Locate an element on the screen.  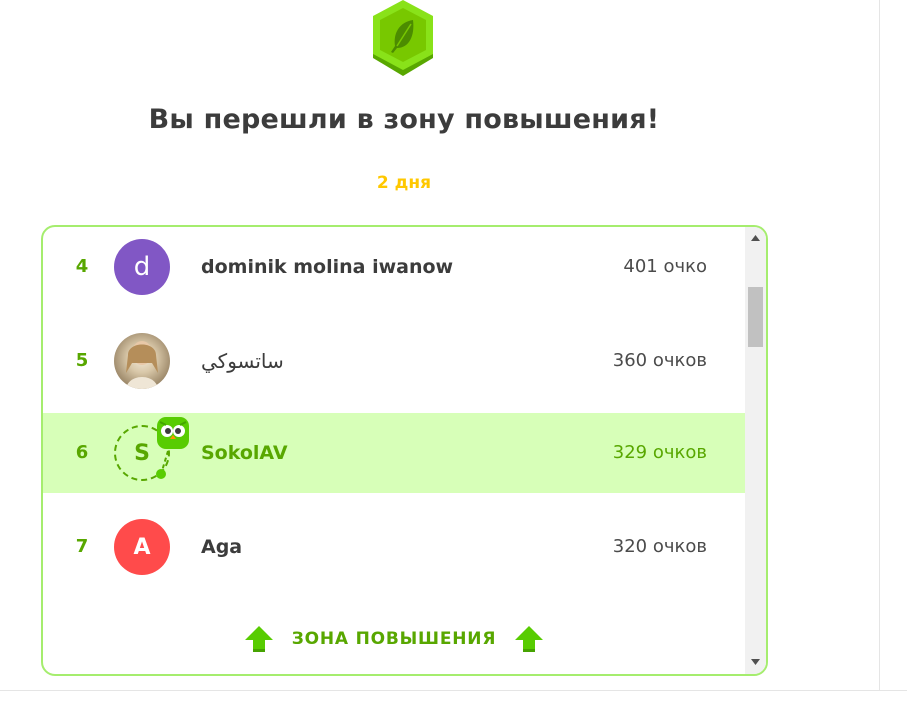
scroll-up-button is located at coordinates (755, 237).